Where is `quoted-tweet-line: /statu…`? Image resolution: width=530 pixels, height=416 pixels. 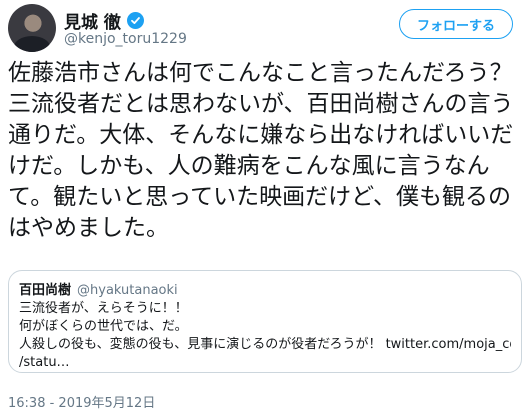
quoted-tweet-line: /statu… is located at coordinates (44, 362).